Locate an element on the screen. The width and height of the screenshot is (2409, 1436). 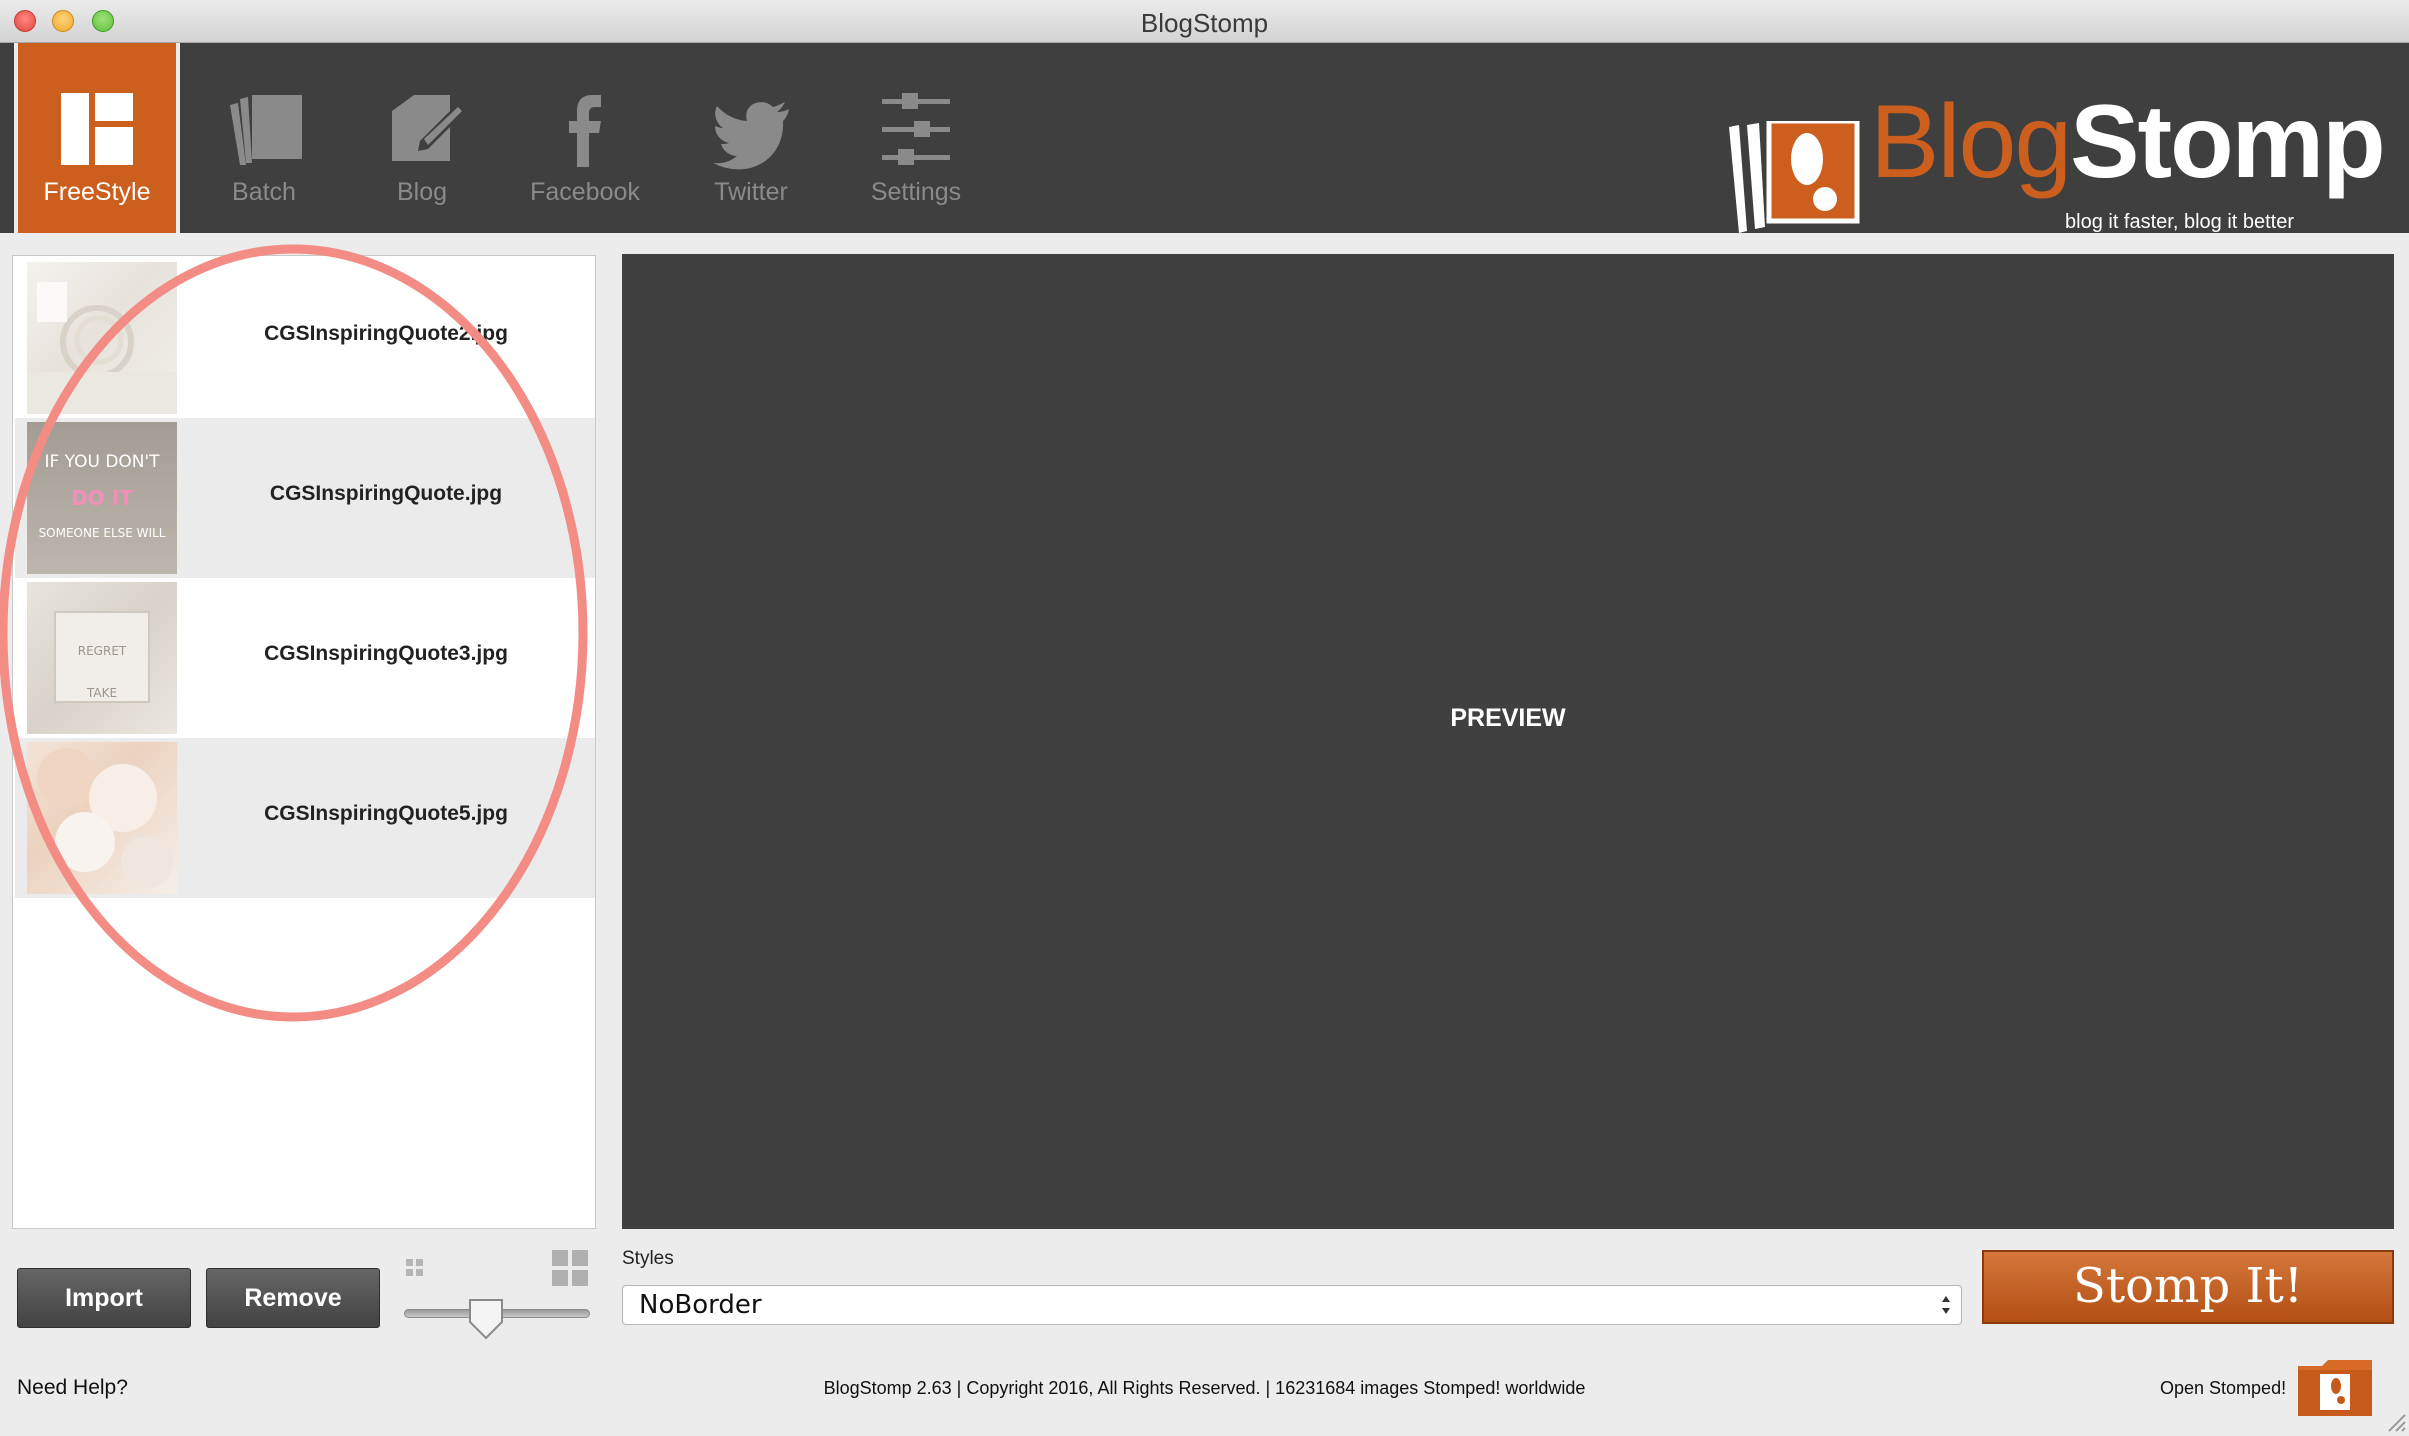
remove-button: Remove is located at coordinates (293, 1298).